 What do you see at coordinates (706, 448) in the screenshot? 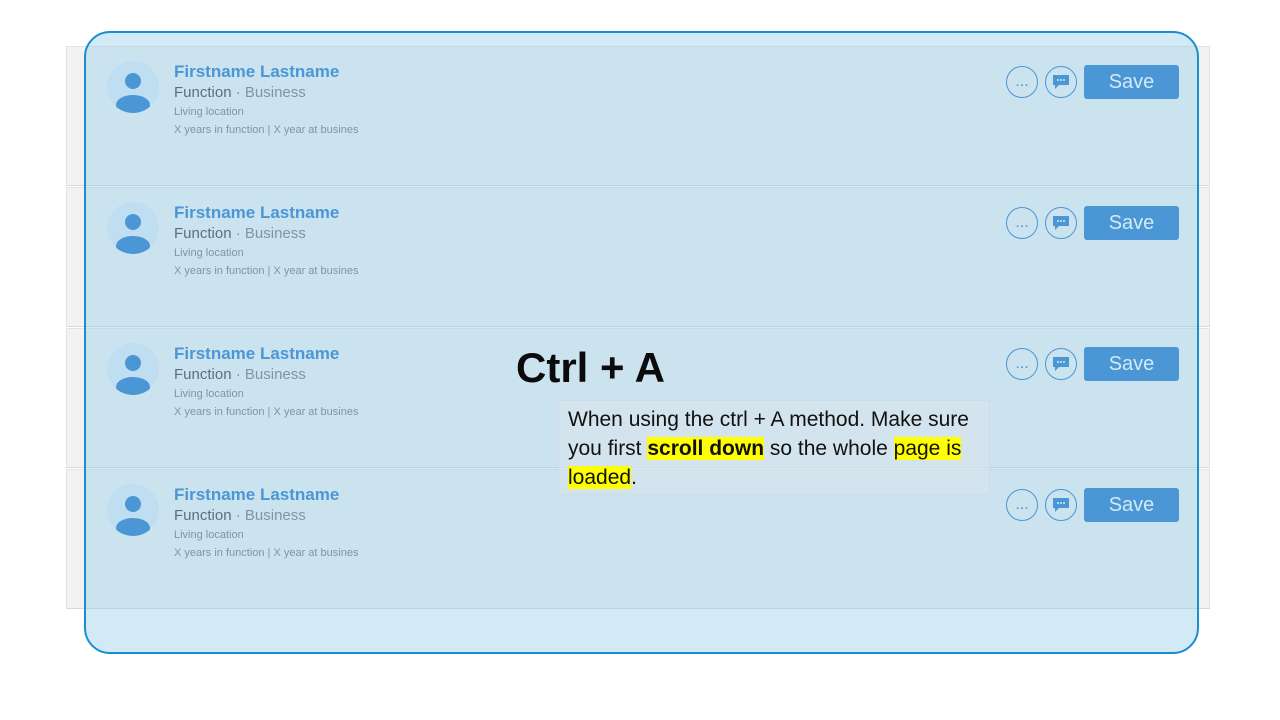
I see `callout-bold-highlight: scroll down` at bounding box center [706, 448].